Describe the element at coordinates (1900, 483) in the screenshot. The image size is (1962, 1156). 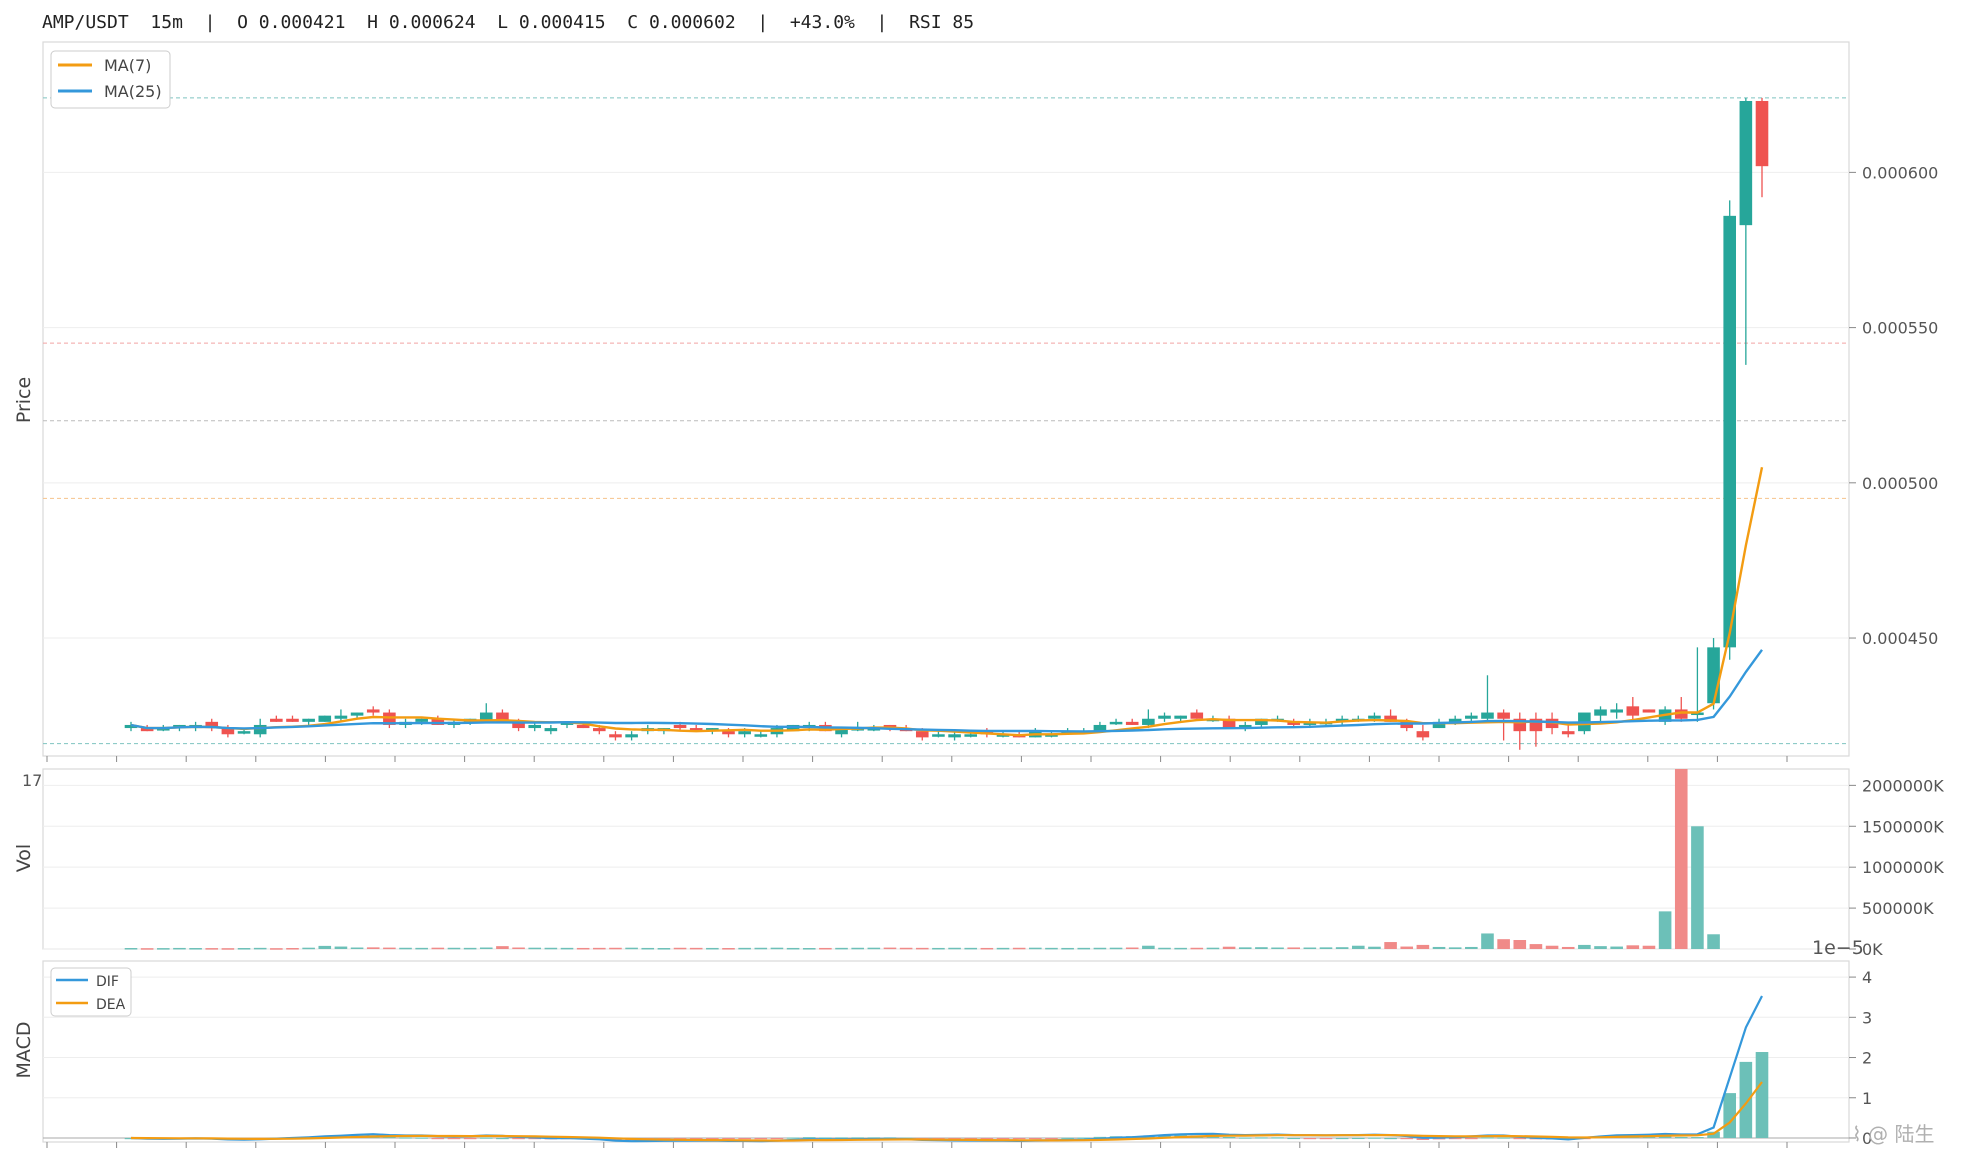
I see `price-y-tick-label: 0.000500` at that location.